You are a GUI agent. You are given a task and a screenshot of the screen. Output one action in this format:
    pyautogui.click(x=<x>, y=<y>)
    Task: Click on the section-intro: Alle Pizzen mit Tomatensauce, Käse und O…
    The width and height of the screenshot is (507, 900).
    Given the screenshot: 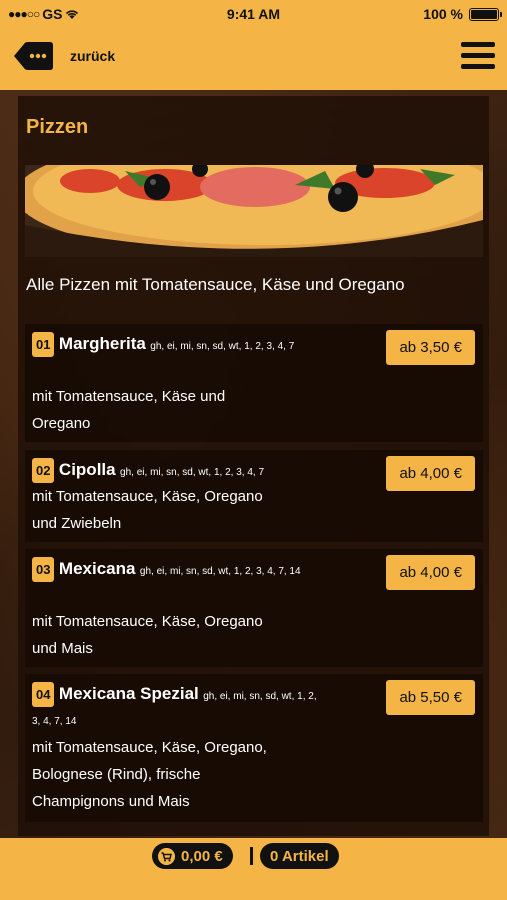 What is the action you would take?
    pyautogui.click(x=215, y=284)
    